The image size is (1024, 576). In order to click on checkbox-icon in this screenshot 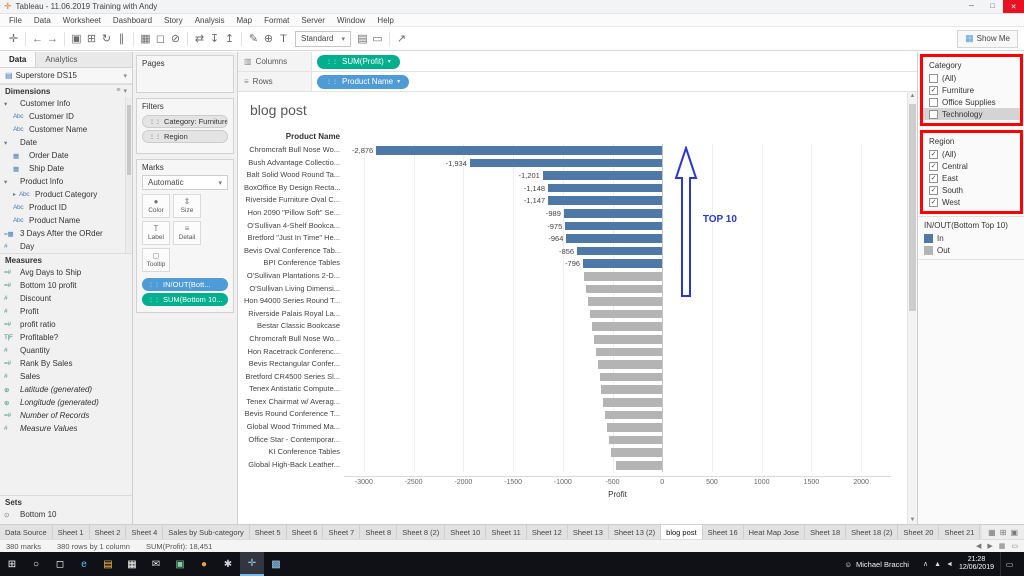, I will do `click(933, 102)`.